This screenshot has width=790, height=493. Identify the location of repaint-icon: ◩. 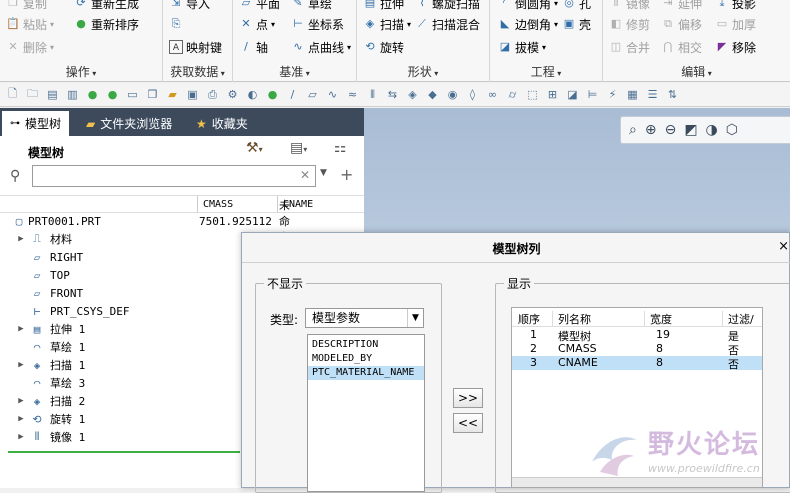
(690, 130).